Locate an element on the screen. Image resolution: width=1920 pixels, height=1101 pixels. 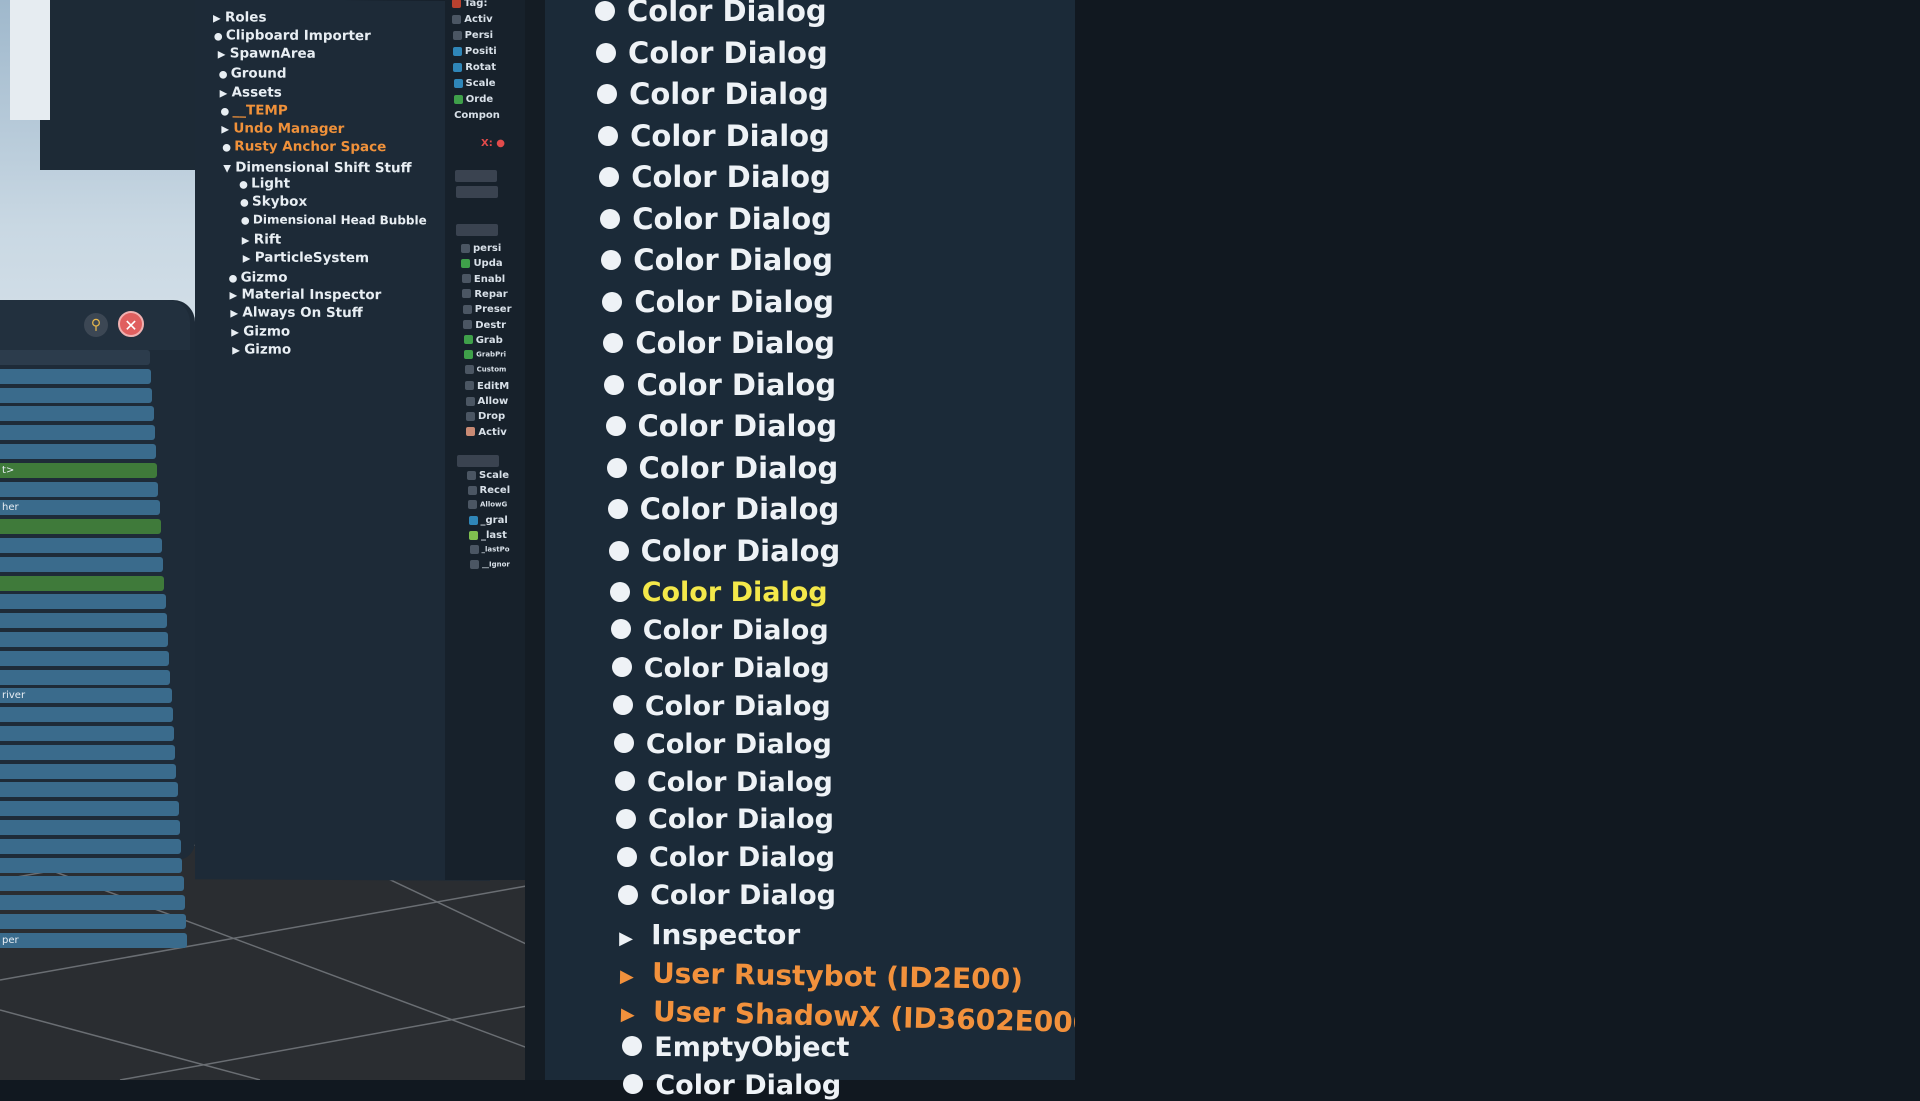
hierarchy-item: ▶ ParticleSystem is located at coordinates (306, 258).